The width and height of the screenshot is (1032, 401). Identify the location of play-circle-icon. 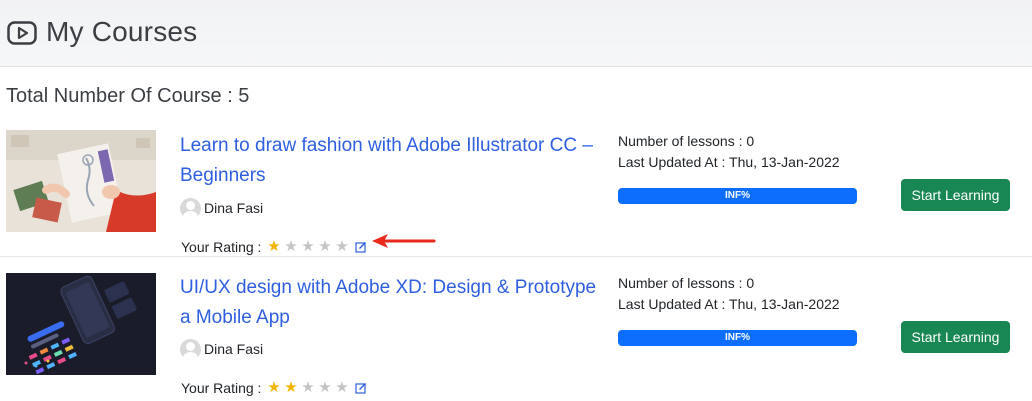
(22, 33).